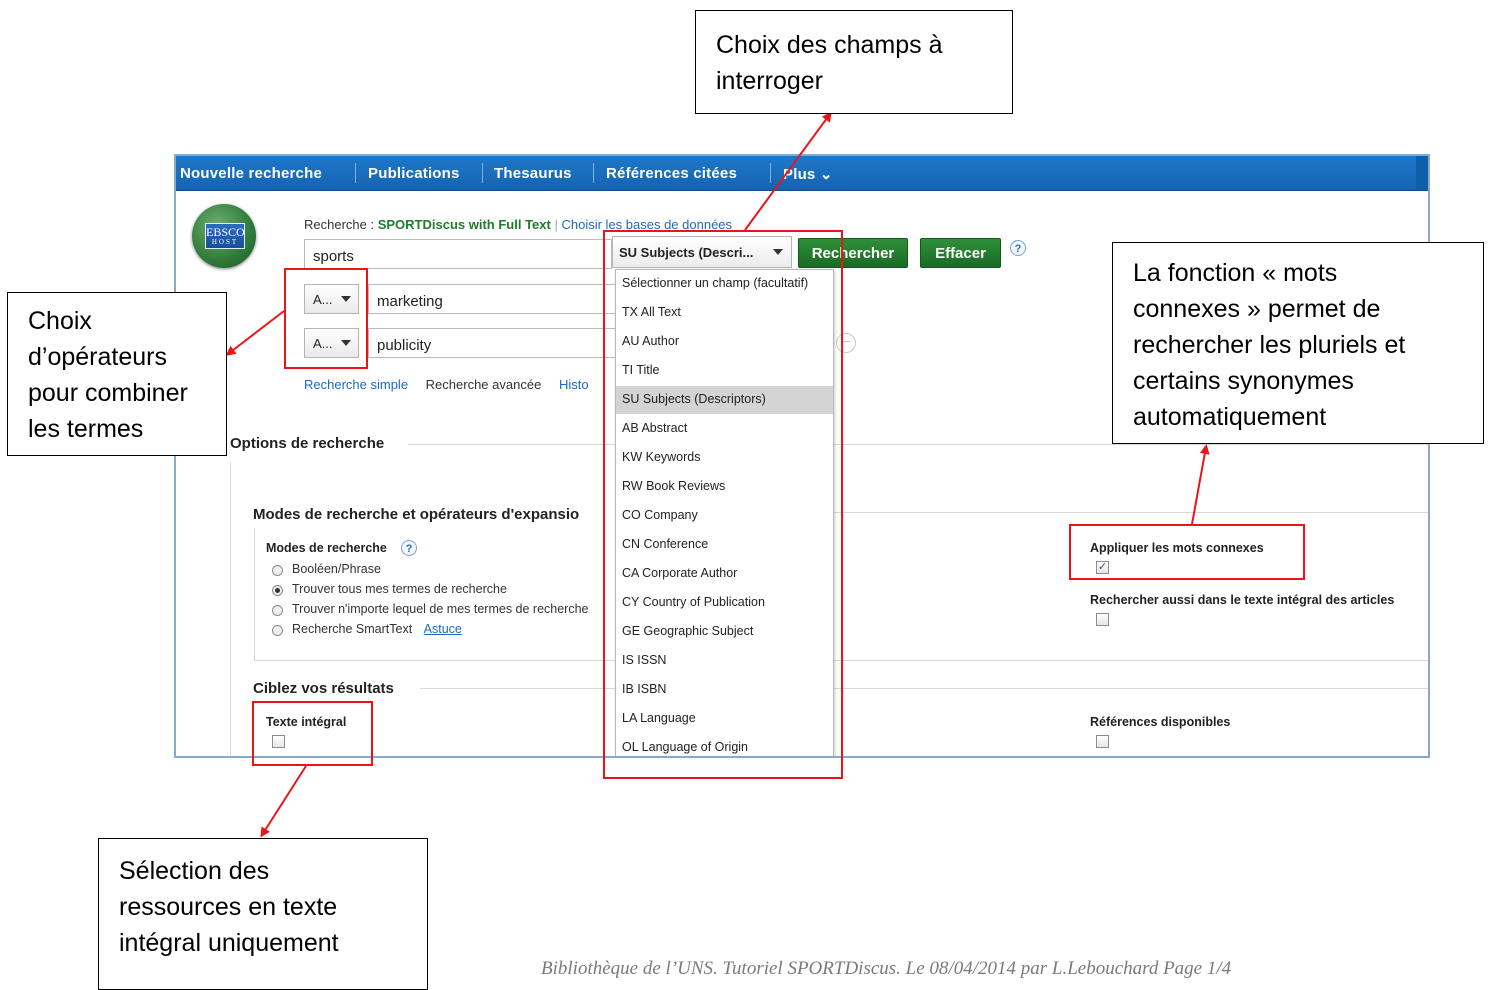 The height and width of the screenshot is (990, 1491). Describe the element at coordinates (1243, 381) in the screenshot. I see `callout-line: certains synonymes` at that location.